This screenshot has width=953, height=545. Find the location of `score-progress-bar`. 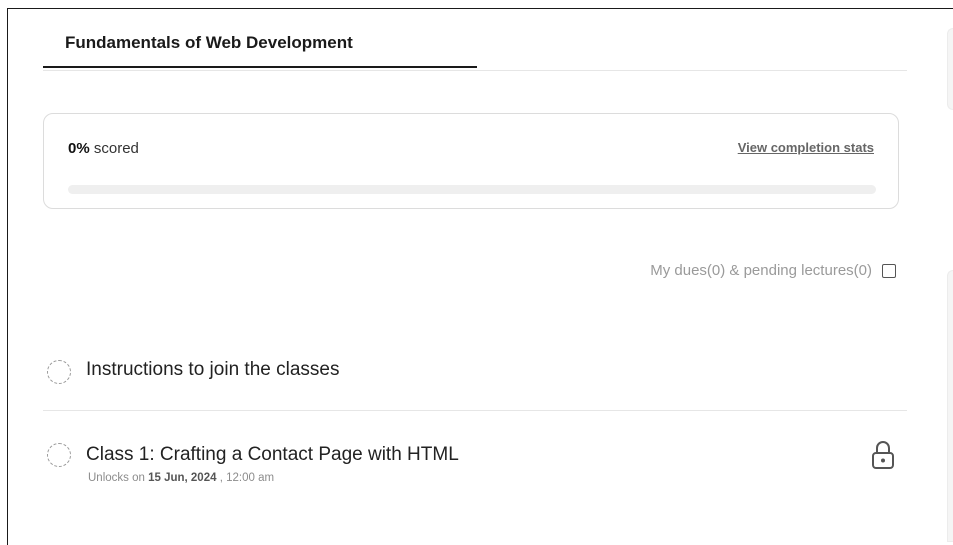

score-progress-bar is located at coordinates (472, 189).